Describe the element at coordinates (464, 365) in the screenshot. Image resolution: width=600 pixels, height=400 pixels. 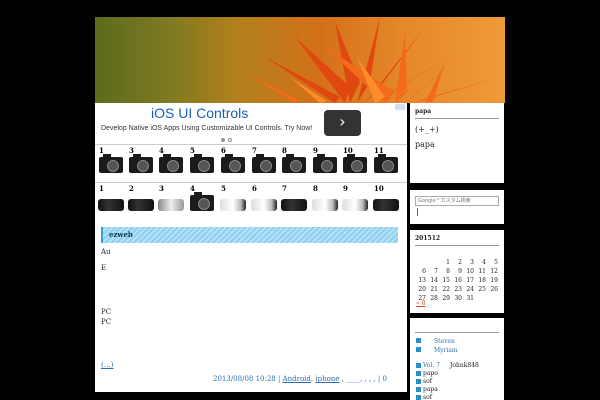
I see `commenter-name: Johnk848` at that location.